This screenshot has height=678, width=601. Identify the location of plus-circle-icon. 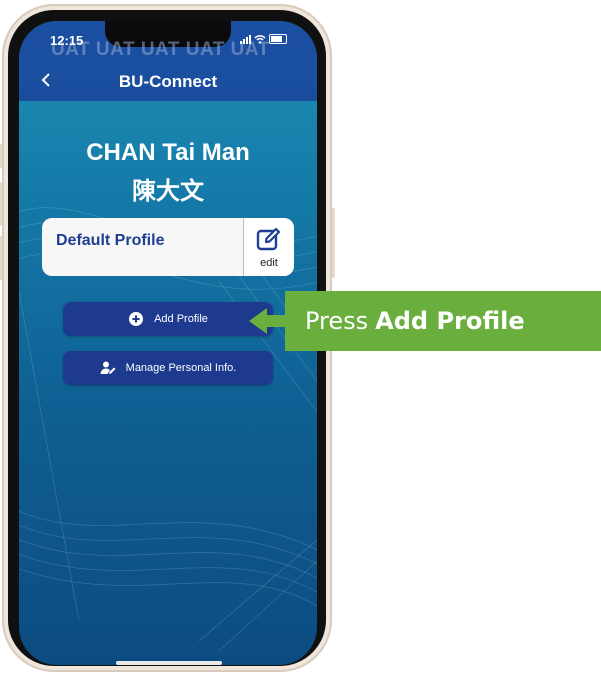
(136, 319).